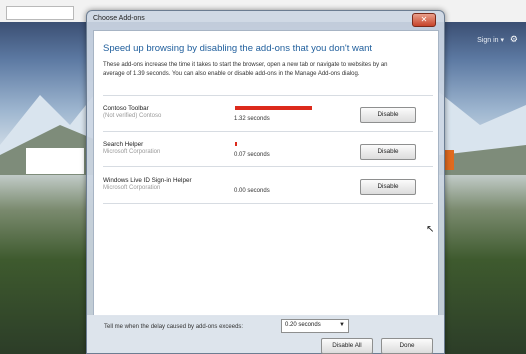 This screenshot has height=354, width=526. What do you see at coordinates (347, 346) in the screenshot?
I see `disable-all-button: Disable All` at bounding box center [347, 346].